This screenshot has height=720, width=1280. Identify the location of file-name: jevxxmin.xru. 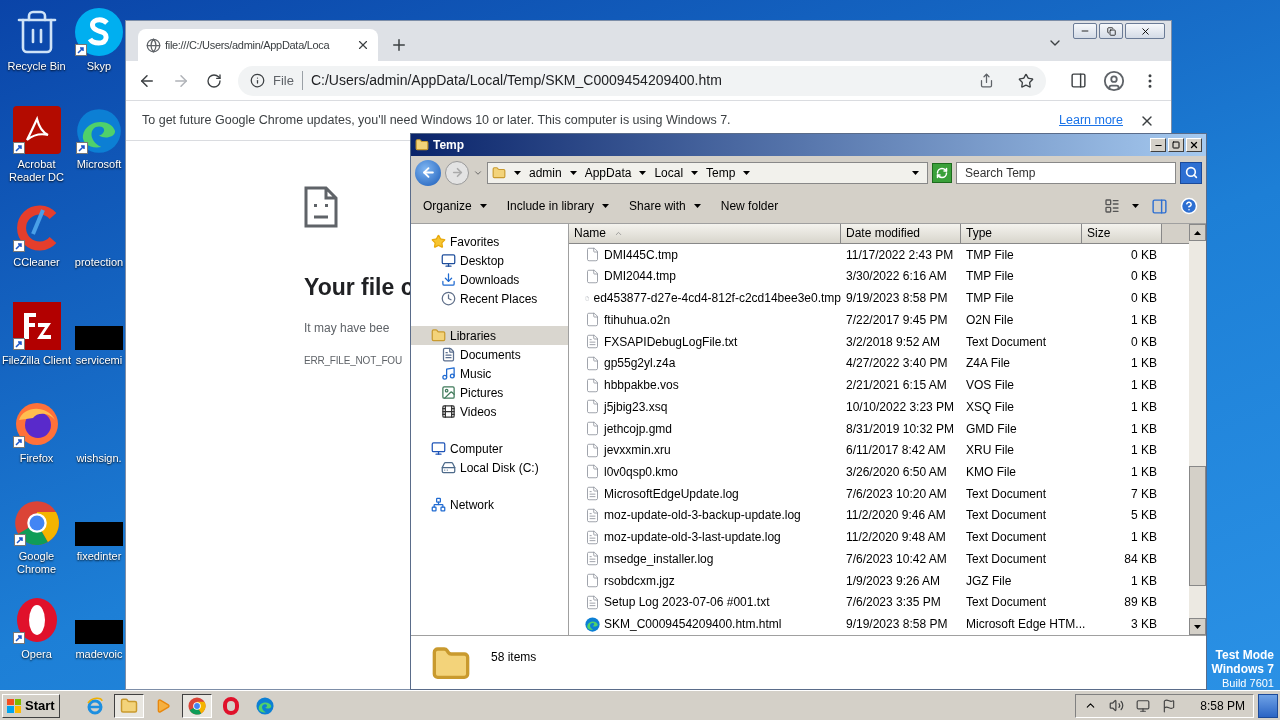
(637, 450).